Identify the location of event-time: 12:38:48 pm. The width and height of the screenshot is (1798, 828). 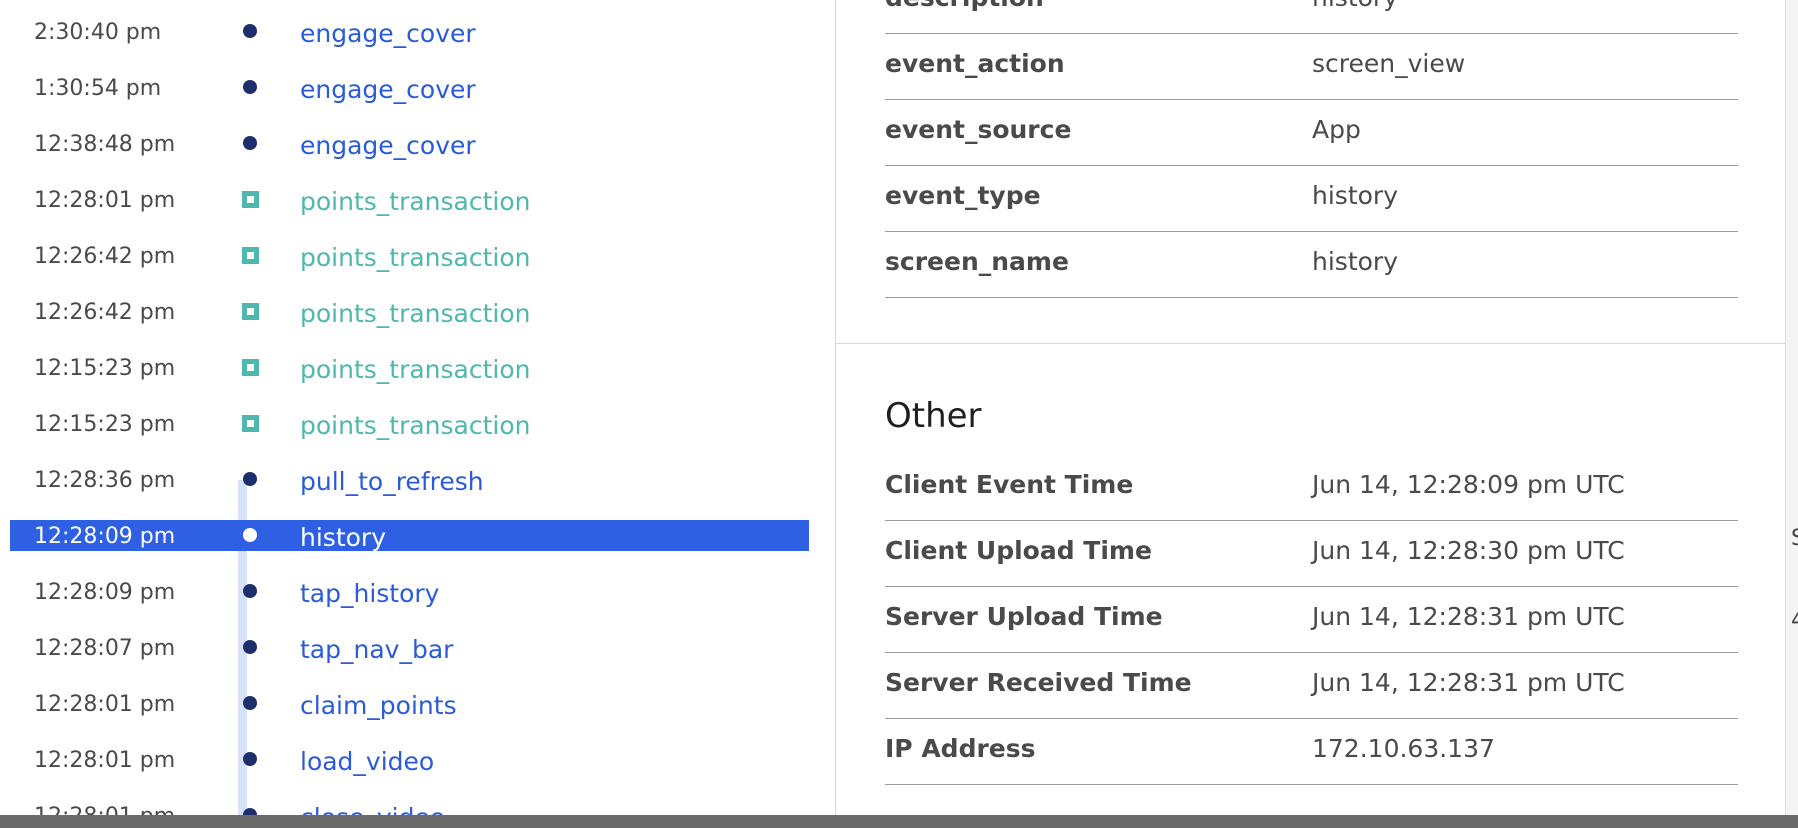
(105, 144).